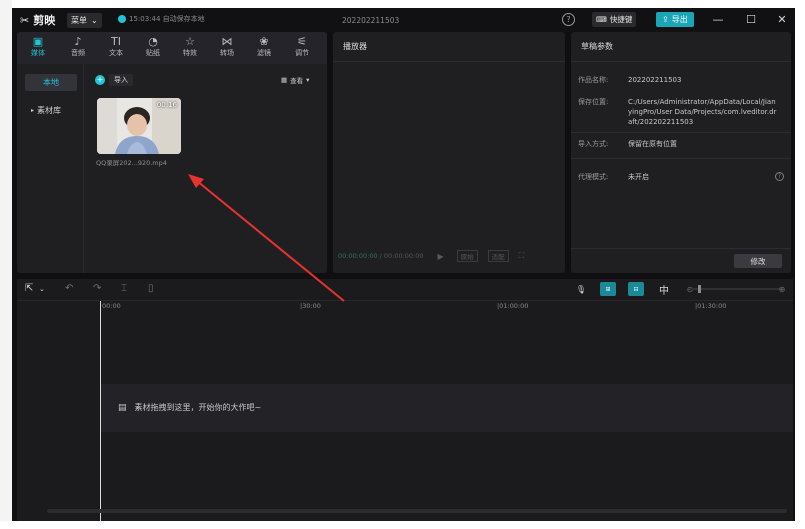 This screenshot has width=805, height=529. What do you see at coordinates (417, 511) in the screenshot?
I see `timeline-scrollbar` at bounding box center [417, 511].